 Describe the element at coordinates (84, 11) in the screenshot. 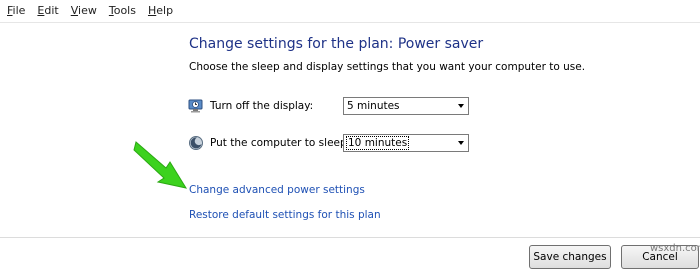

I see `menu-view: View` at that location.